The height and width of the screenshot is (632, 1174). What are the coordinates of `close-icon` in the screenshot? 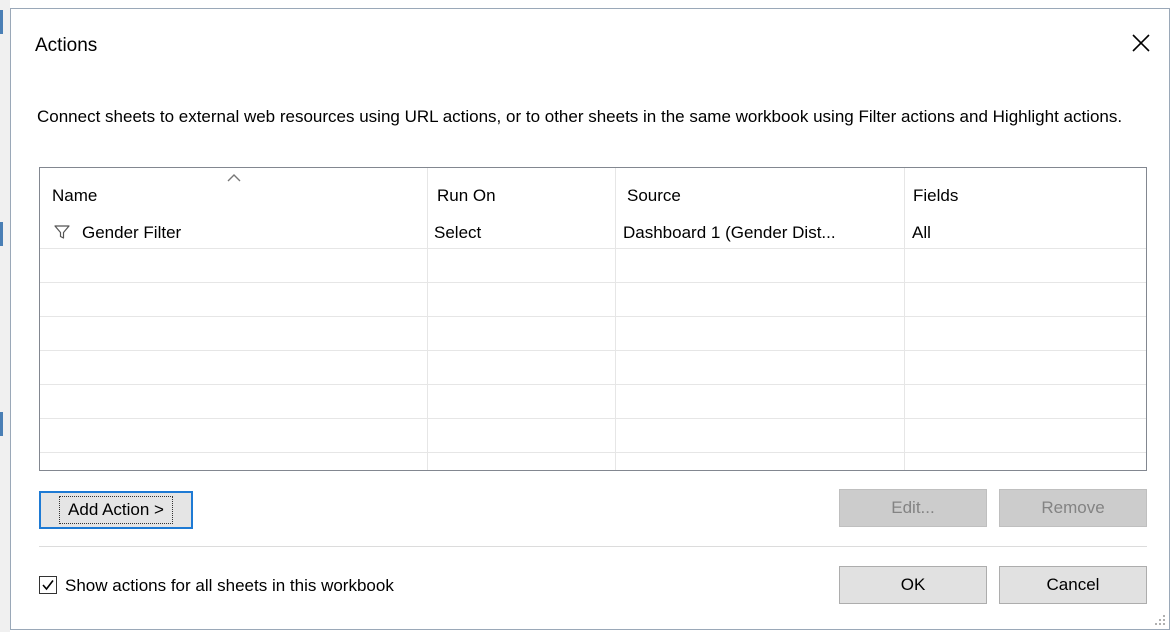 It's located at (1141, 43).